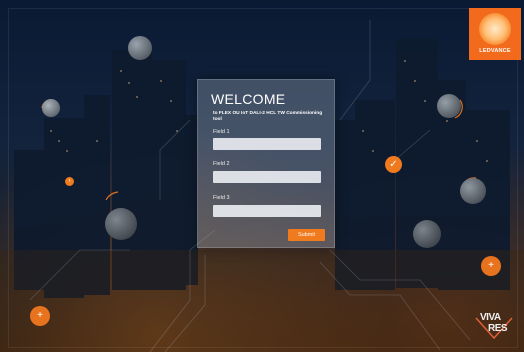  Describe the element at coordinates (495, 29) in the screenshot. I see `sun-logo-icon` at that location.